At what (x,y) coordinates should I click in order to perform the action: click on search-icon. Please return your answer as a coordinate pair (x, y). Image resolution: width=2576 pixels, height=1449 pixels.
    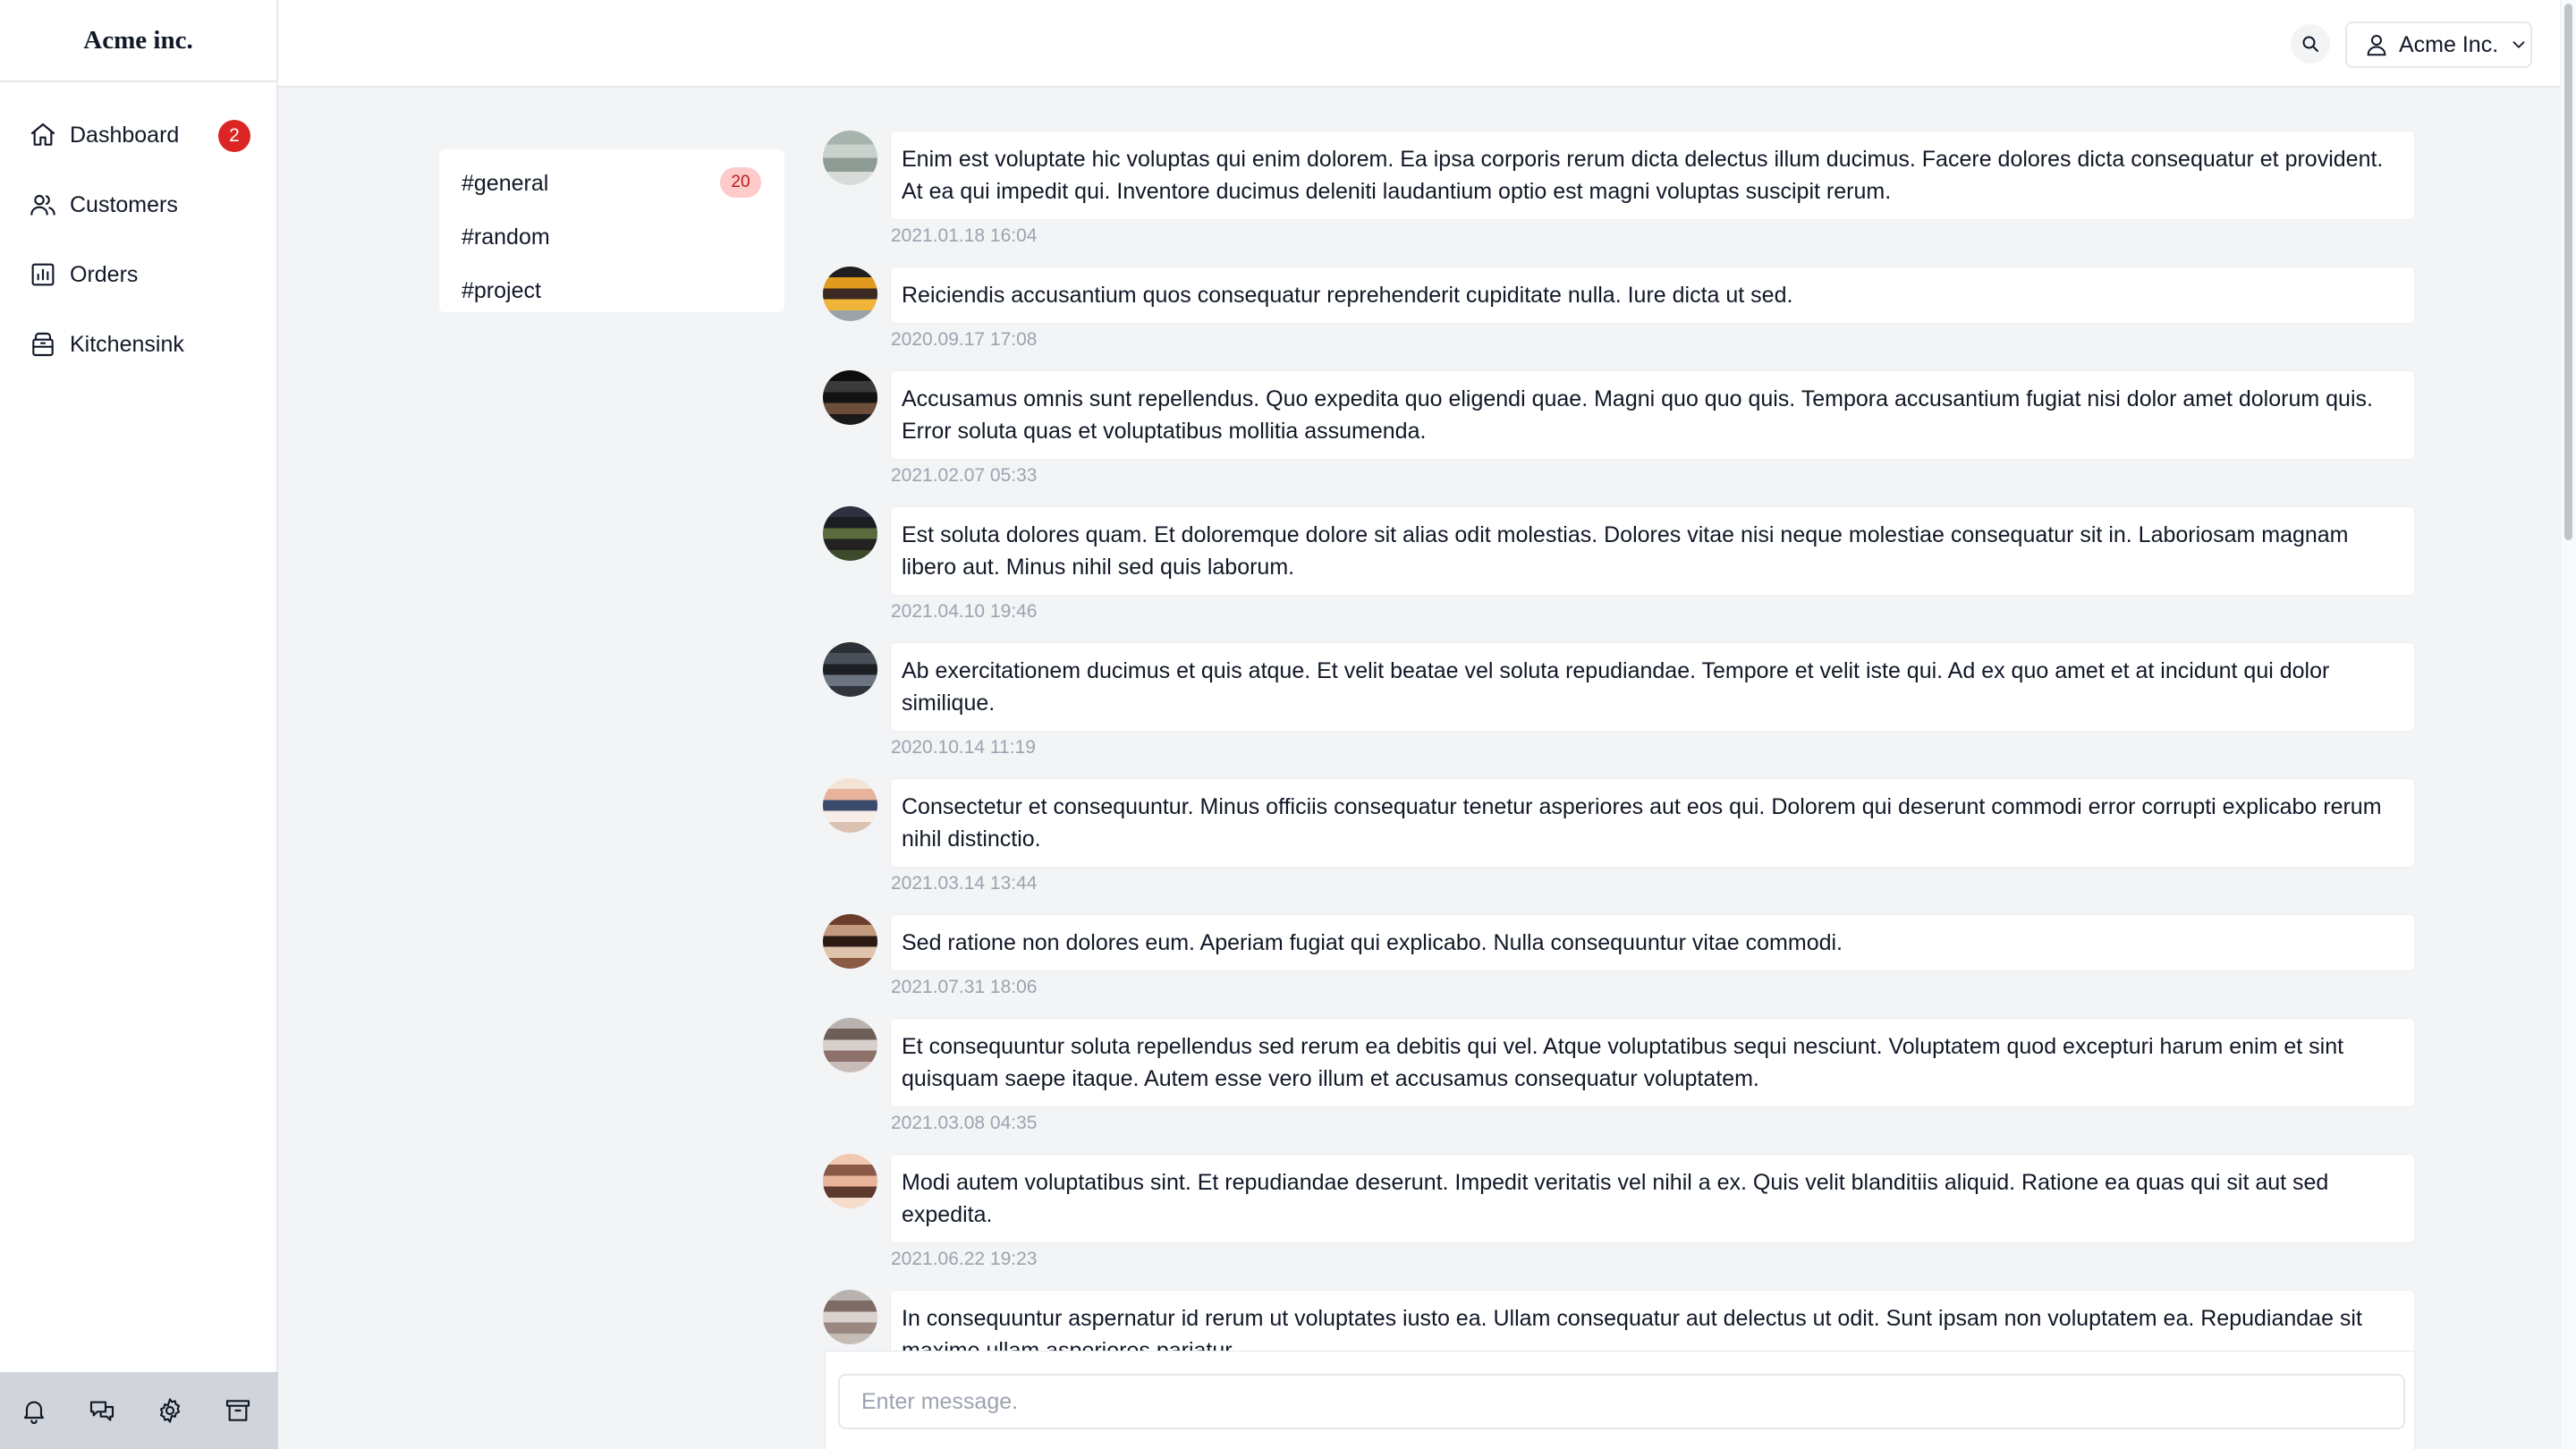
    Looking at the image, I should click on (2310, 44).